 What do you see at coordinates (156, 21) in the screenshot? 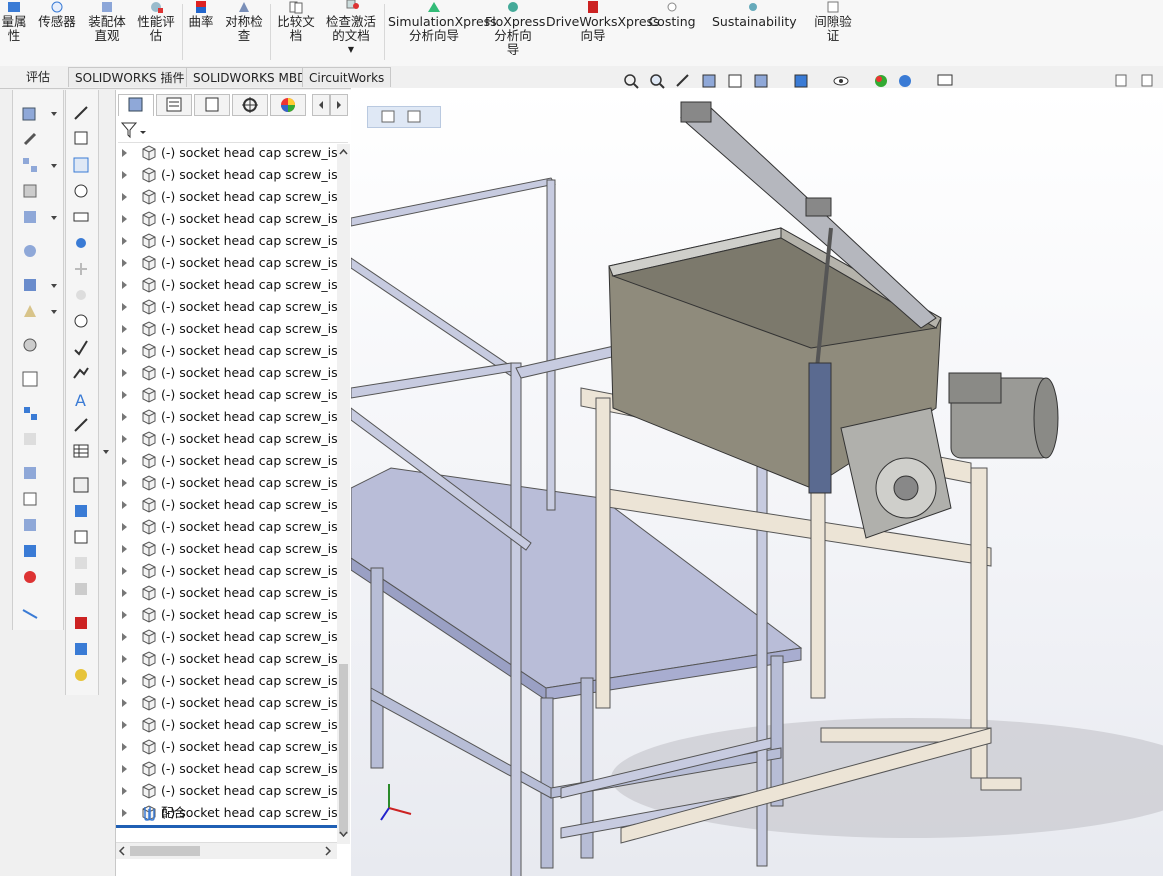
I see `performance-evaluation-button: 性能评 估` at bounding box center [156, 21].